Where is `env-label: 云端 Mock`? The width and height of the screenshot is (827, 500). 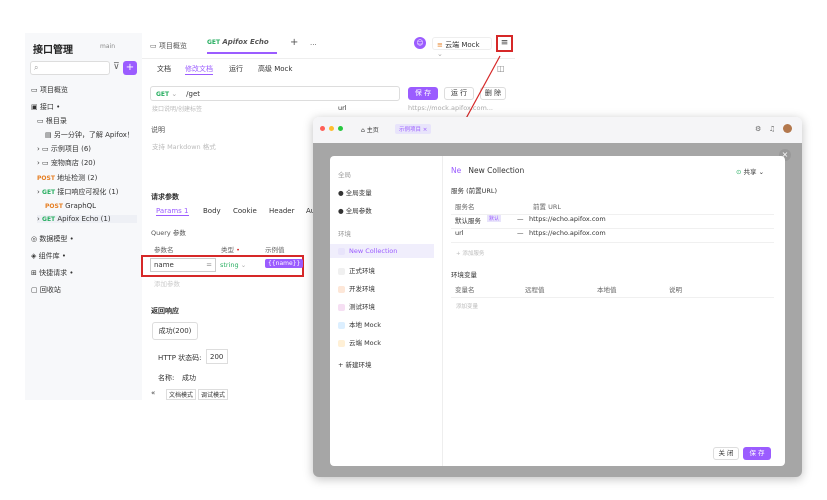
env-label: 云端 Mock is located at coordinates (365, 343).